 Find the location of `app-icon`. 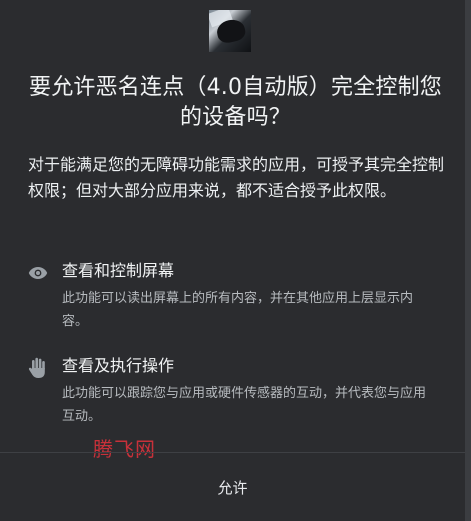

app-icon is located at coordinates (230, 31).